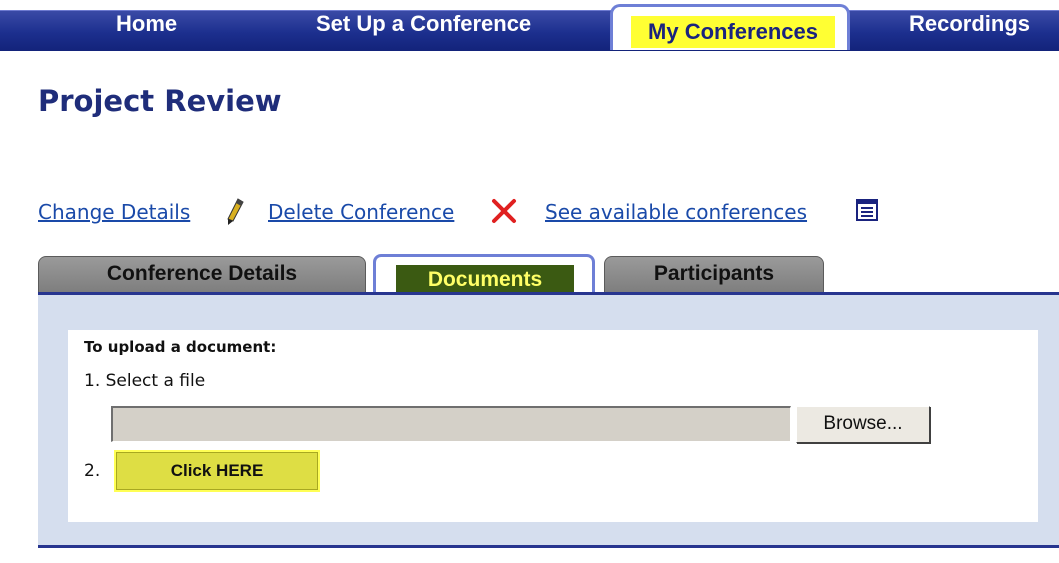  What do you see at coordinates (160, 101) in the screenshot?
I see `page-title: Project Review` at bounding box center [160, 101].